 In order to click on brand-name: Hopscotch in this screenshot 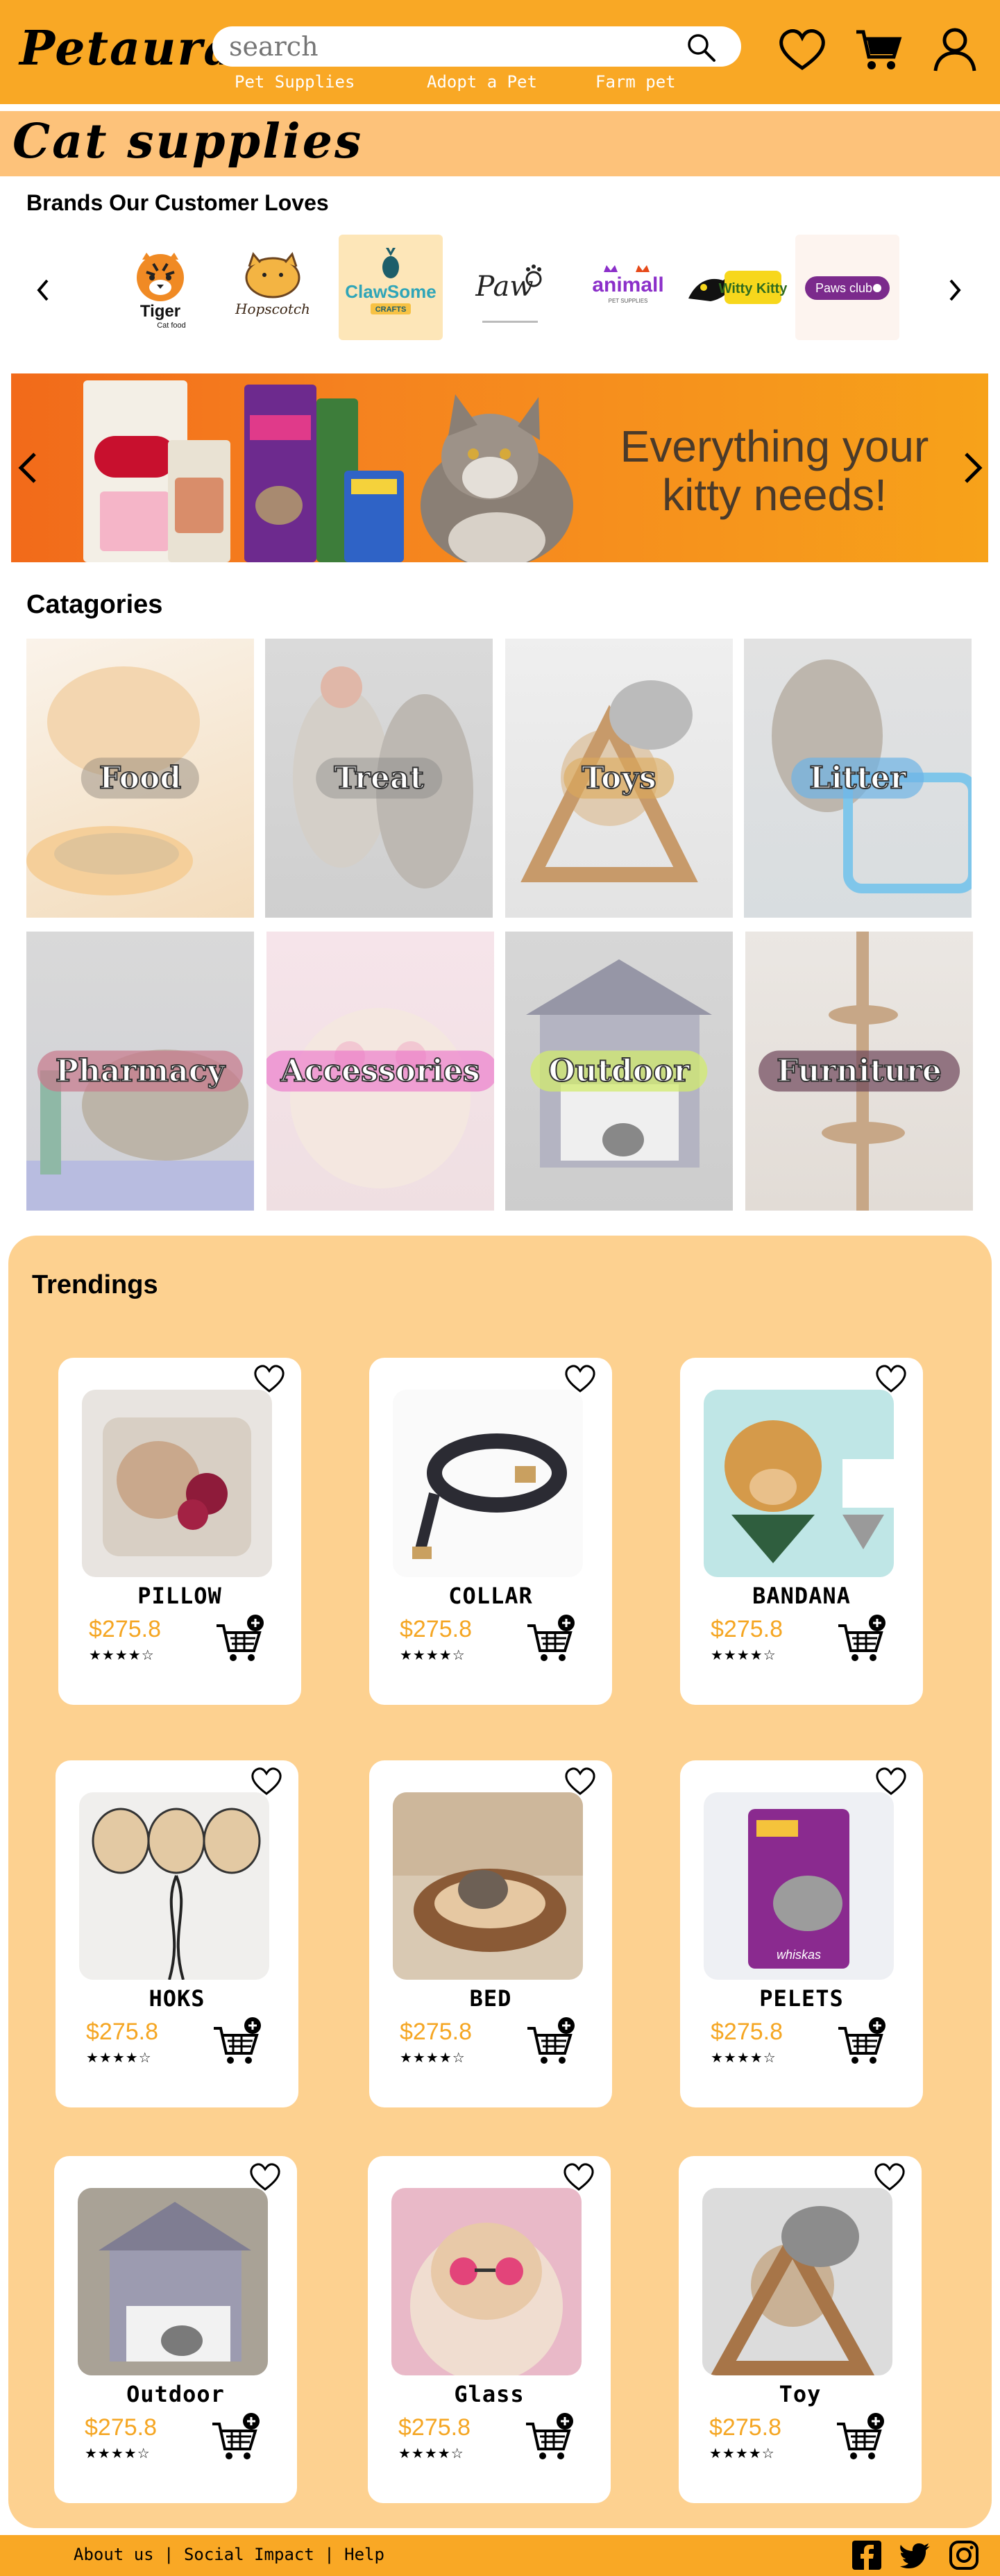, I will do `click(272, 309)`.